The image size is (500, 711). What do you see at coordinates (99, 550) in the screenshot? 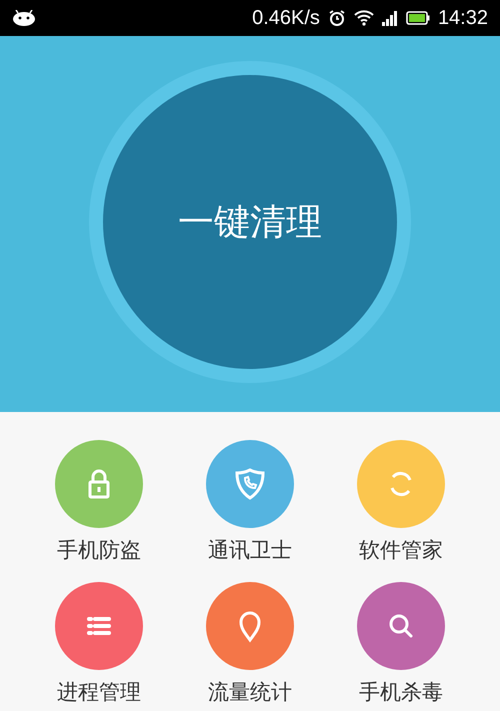
I see `feature-label: 手机防盗` at bounding box center [99, 550].